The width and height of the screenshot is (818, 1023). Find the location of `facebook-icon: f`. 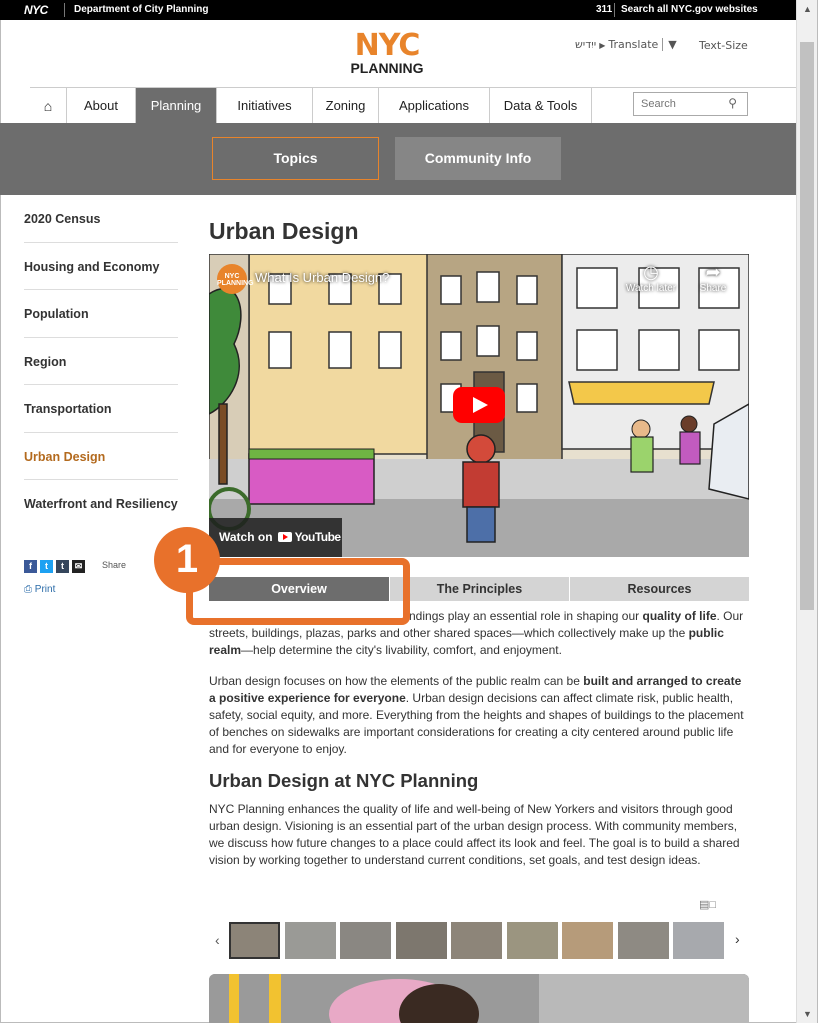

facebook-icon: f is located at coordinates (30, 566).